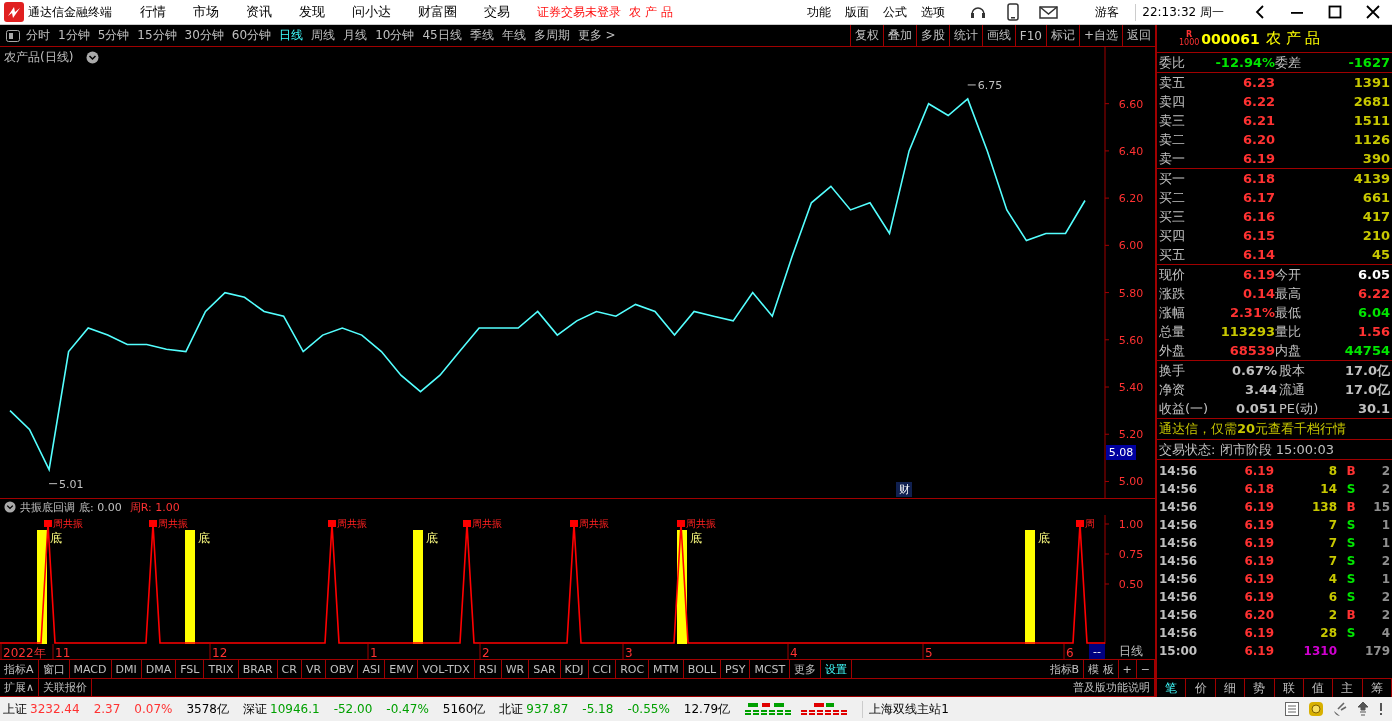  Describe the element at coordinates (20, 687) in the screenshot. I see `extension-tab: 扩展∧` at that location.